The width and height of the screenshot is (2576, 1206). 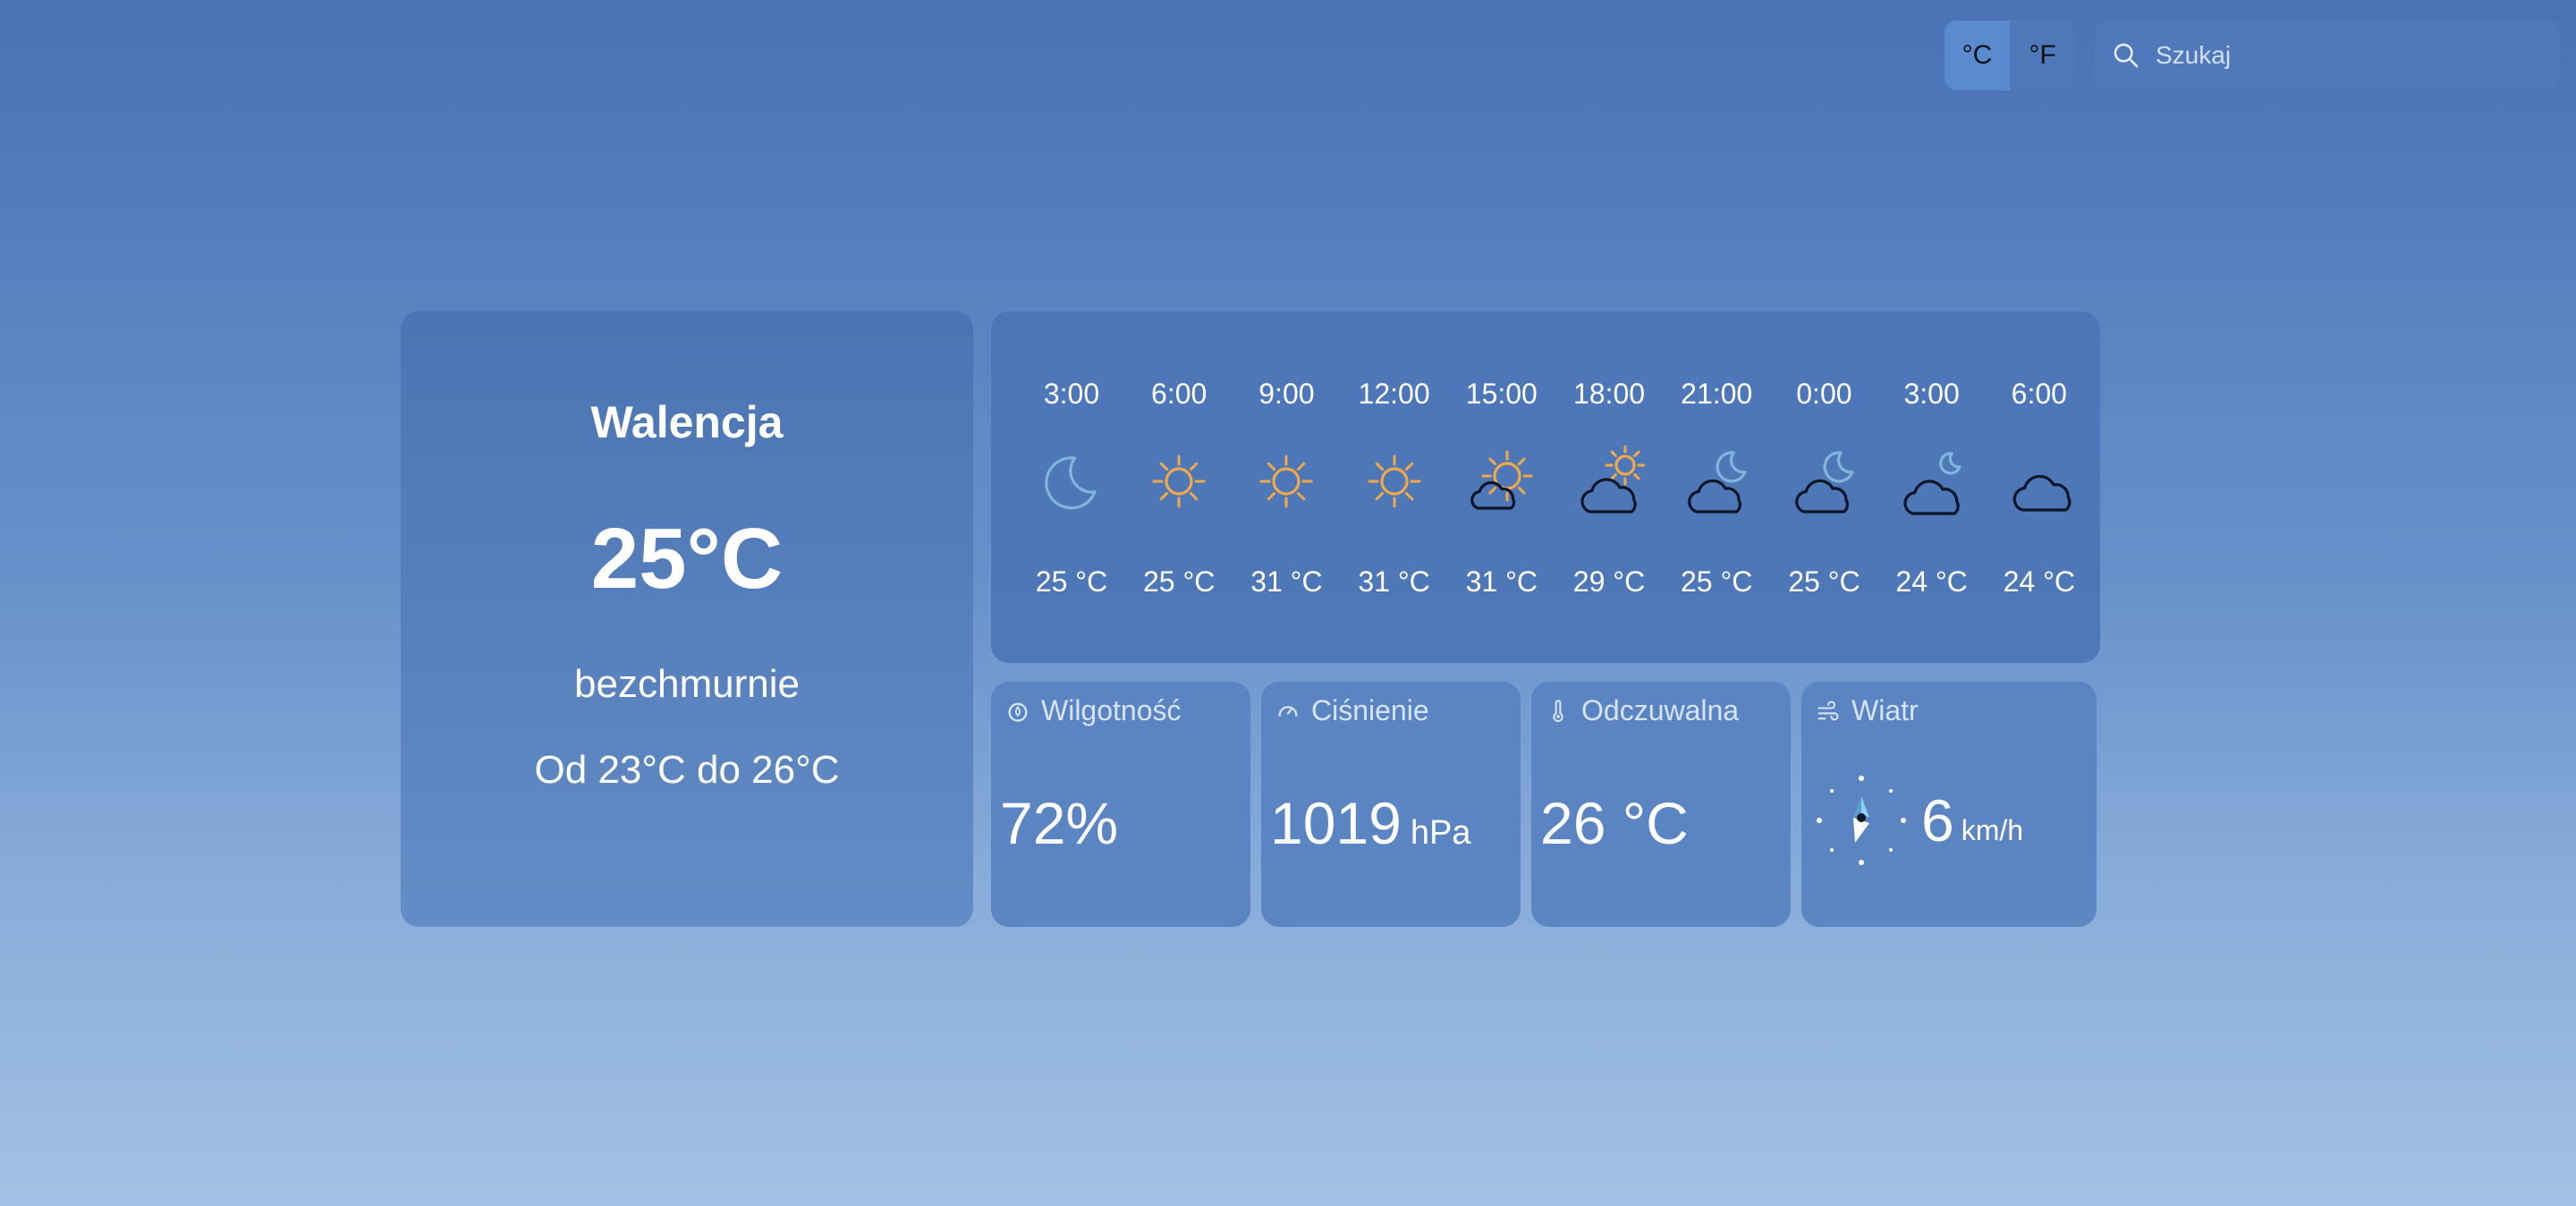 I want to click on sun-small-cloud-icon, so click(x=1501, y=480).